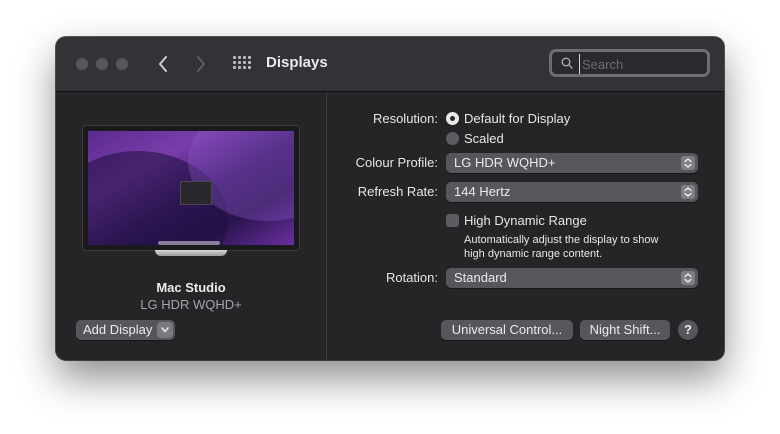  What do you see at coordinates (191, 287) in the screenshot?
I see `device-name: Mac Studio` at bounding box center [191, 287].